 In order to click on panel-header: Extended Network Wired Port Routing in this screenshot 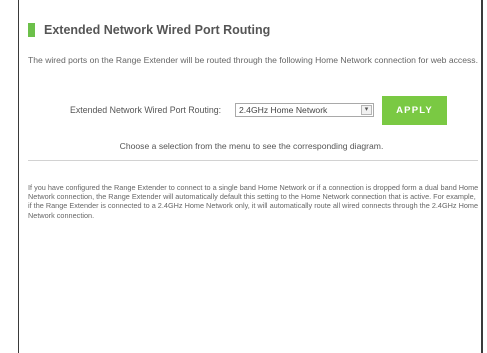, I will do `click(149, 30)`.